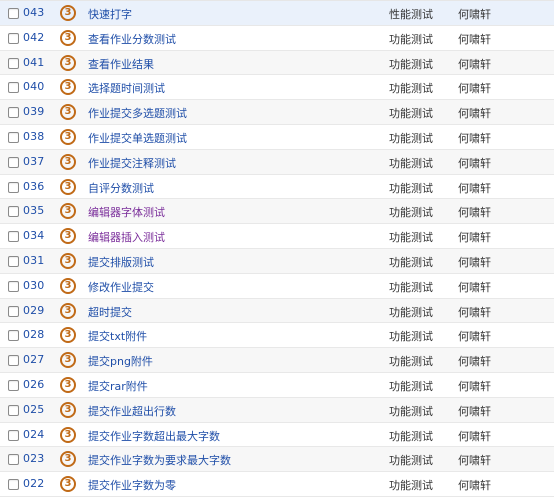 This screenshot has width=554, height=504. What do you see at coordinates (277, 410) in the screenshot?
I see `table-row: 025 3 提交作业超出行数 功能测试 何啸轩` at bounding box center [277, 410].